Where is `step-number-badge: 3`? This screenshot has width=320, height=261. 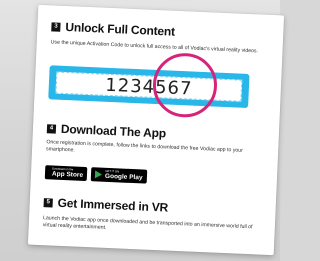
step-number-badge: 3 is located at coordinates (56, 26).